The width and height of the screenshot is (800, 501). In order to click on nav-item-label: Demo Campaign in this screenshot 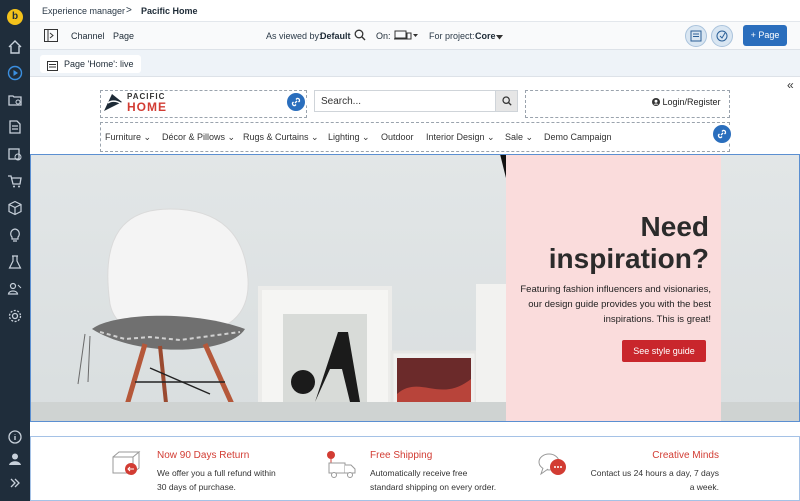, I will do `click(578, 137)`.